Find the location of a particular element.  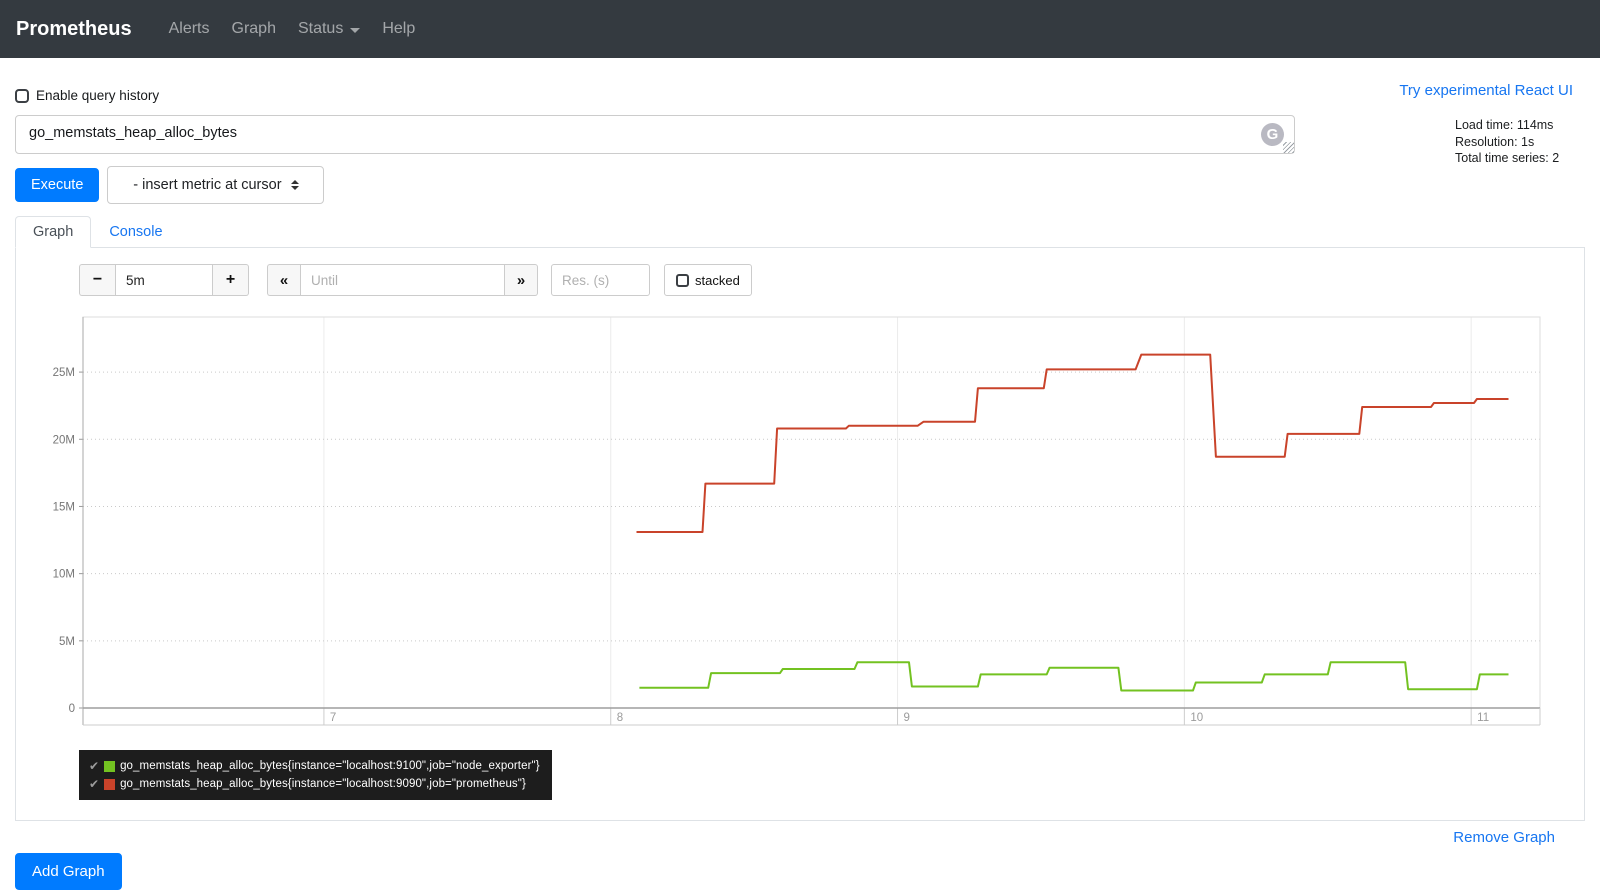

enable-query-history-checkbox is located at coordinates (22, 95).